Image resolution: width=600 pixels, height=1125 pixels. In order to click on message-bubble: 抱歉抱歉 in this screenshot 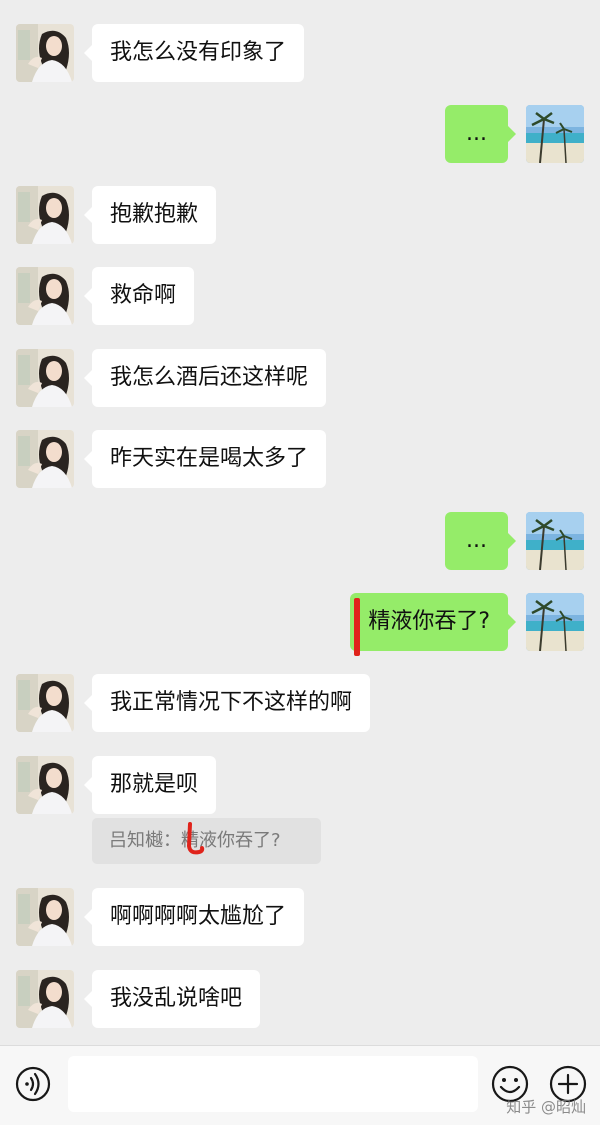, I will do `click(150, 215)`.